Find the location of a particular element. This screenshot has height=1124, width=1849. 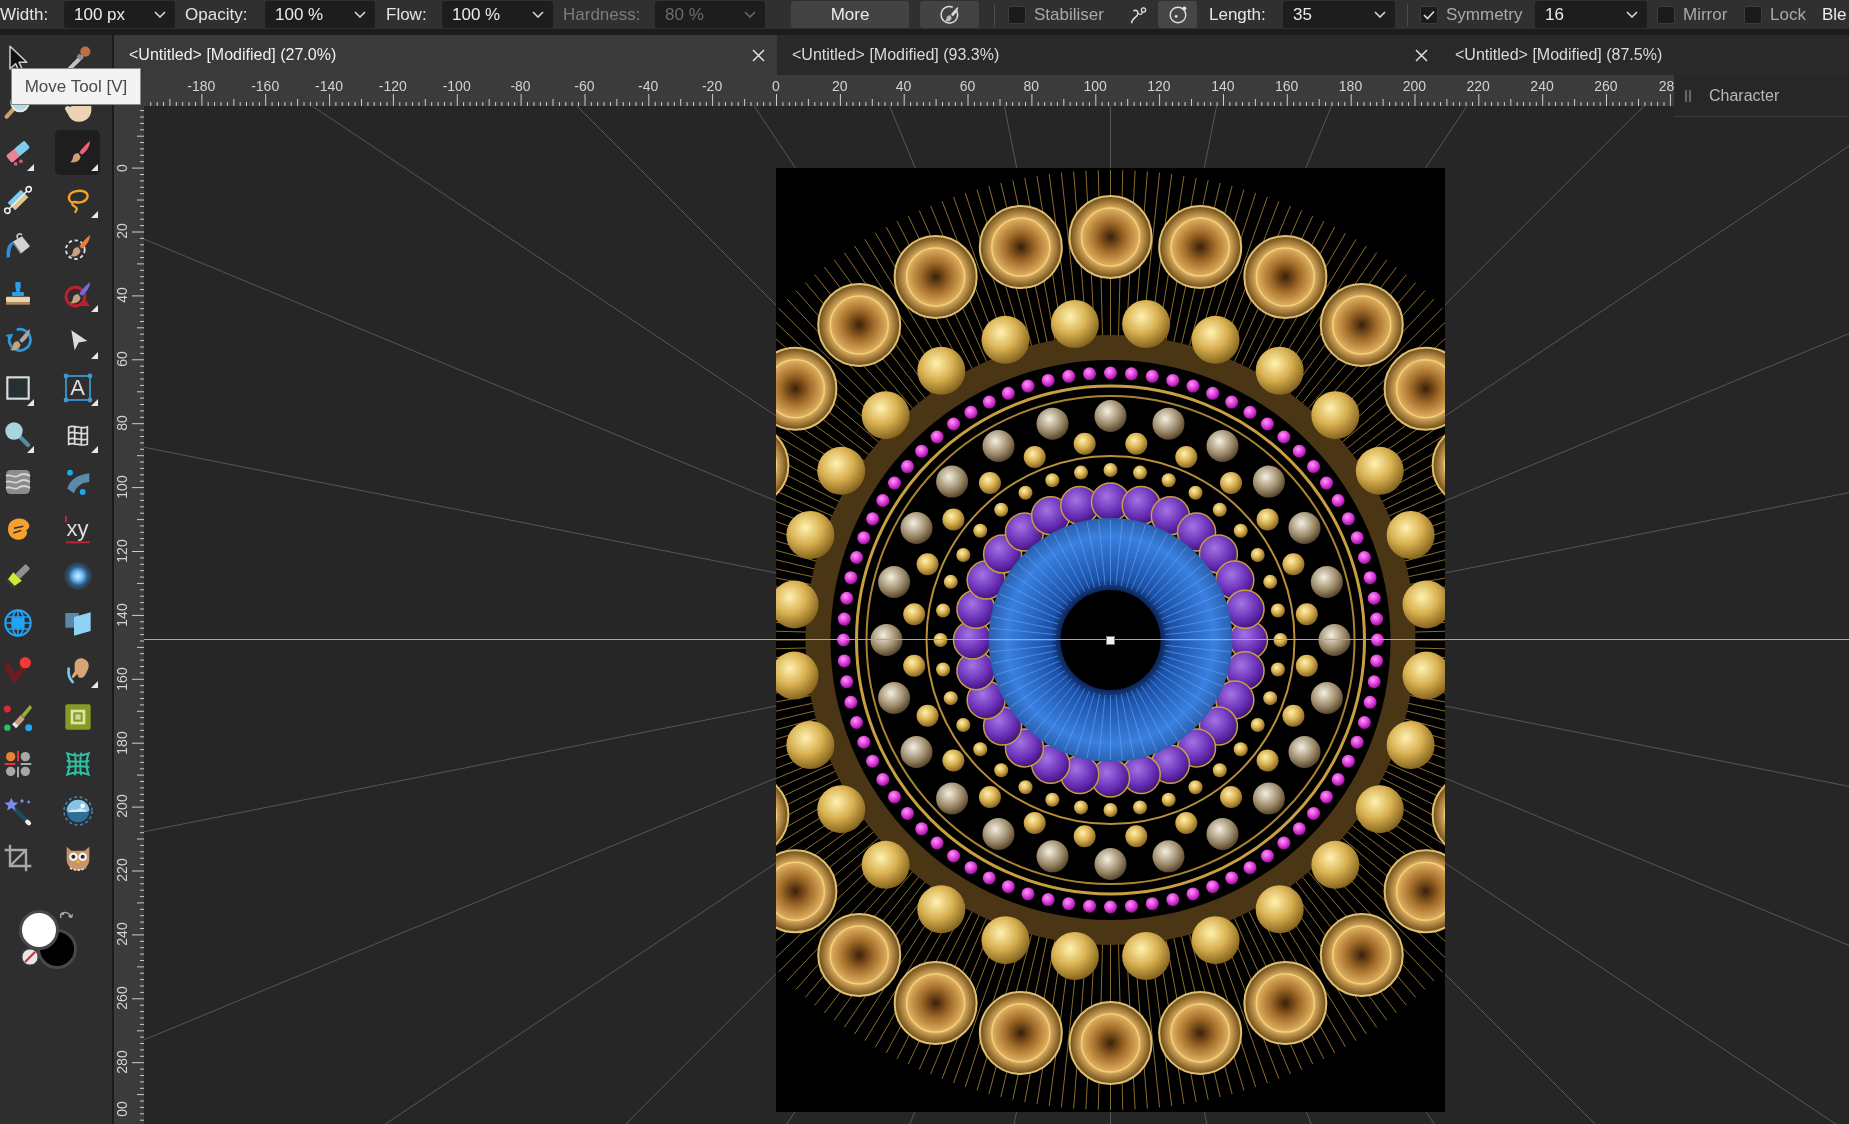

ruler-label: -160 is located at coordinates (265, 86).